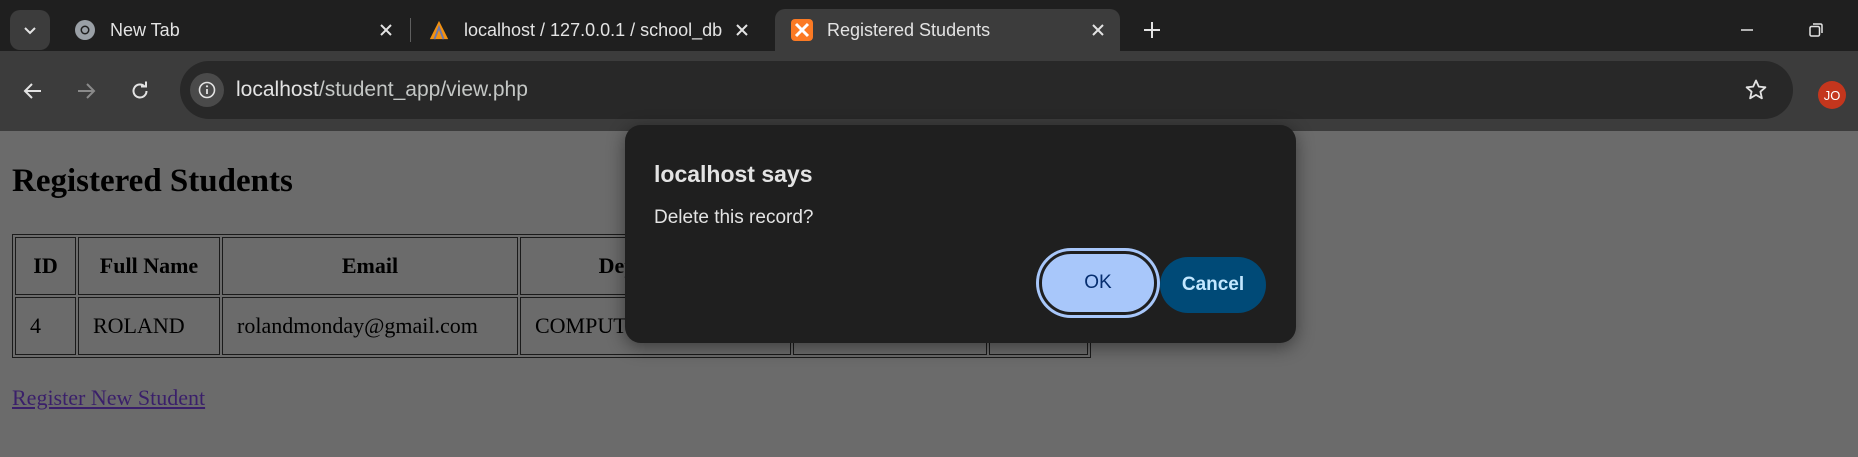  What do you see at coordinates (410, 30) in the screenshot?
I see `tab-separator` at bounding box center [410, 30].